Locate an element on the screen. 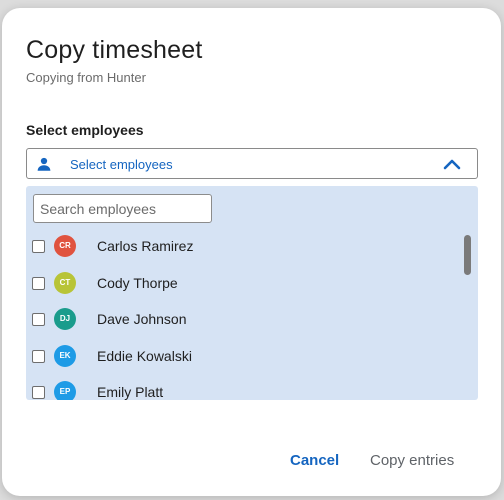 This screenshot has width=504, height=500. search-employees-input is located at coordinates (122, 208).